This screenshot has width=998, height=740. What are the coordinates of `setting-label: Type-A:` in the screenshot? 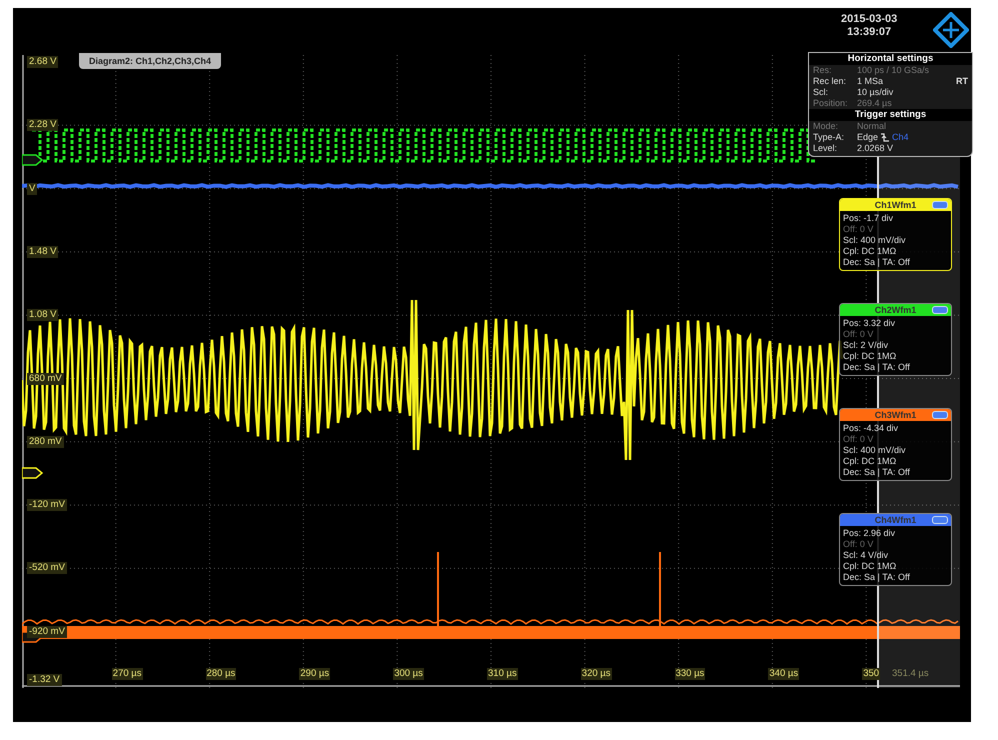 It's located at (829, 137).